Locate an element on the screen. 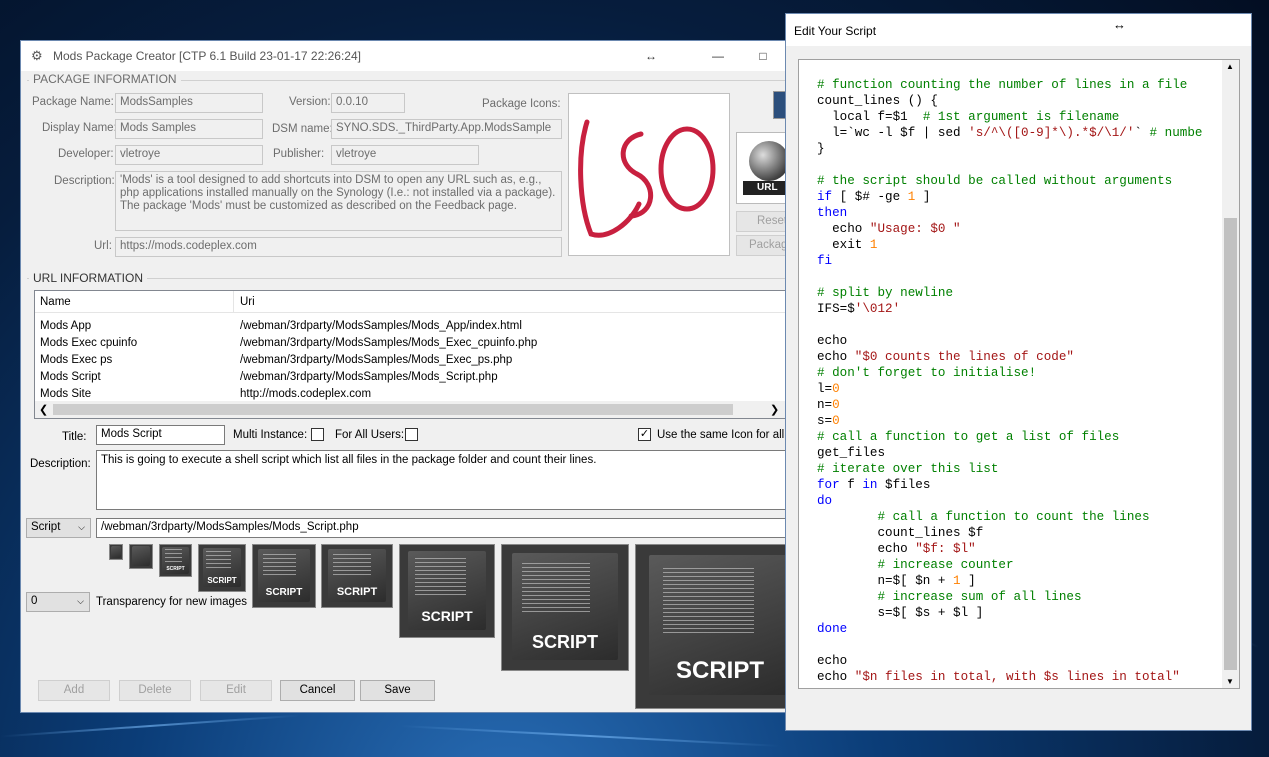 This screenshot has width=1269, height=757. code-line: echo "Usage: $0 " is located at coordinates (1009, 229).